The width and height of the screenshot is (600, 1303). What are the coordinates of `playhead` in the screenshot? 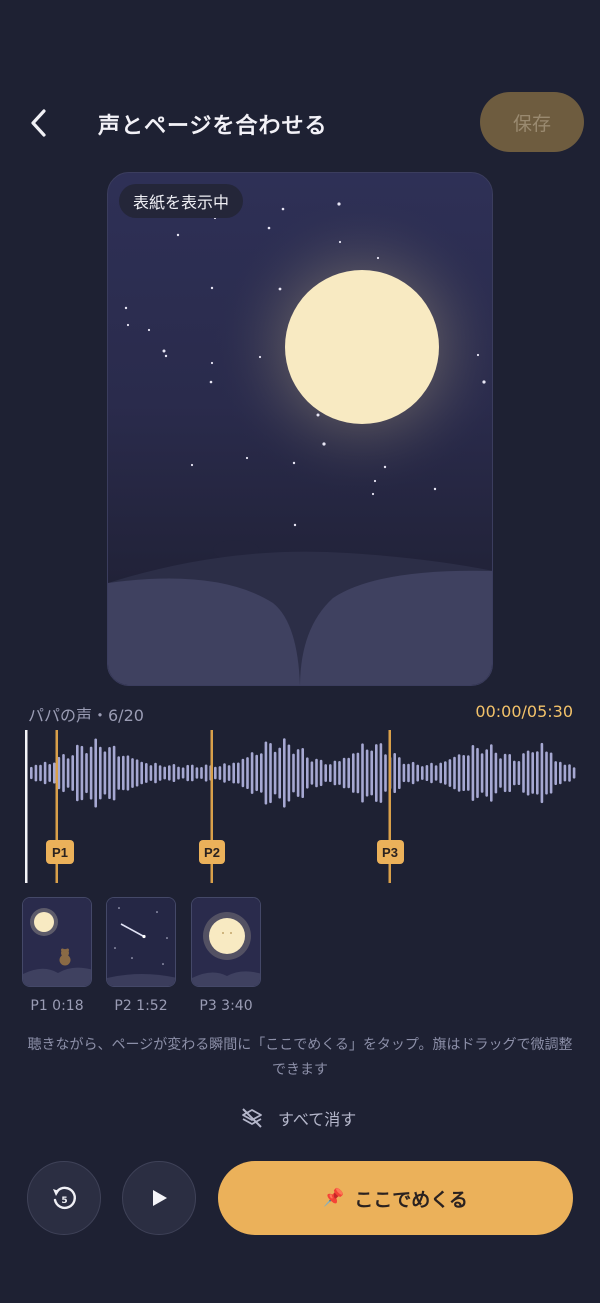 It's located at (26, 806).